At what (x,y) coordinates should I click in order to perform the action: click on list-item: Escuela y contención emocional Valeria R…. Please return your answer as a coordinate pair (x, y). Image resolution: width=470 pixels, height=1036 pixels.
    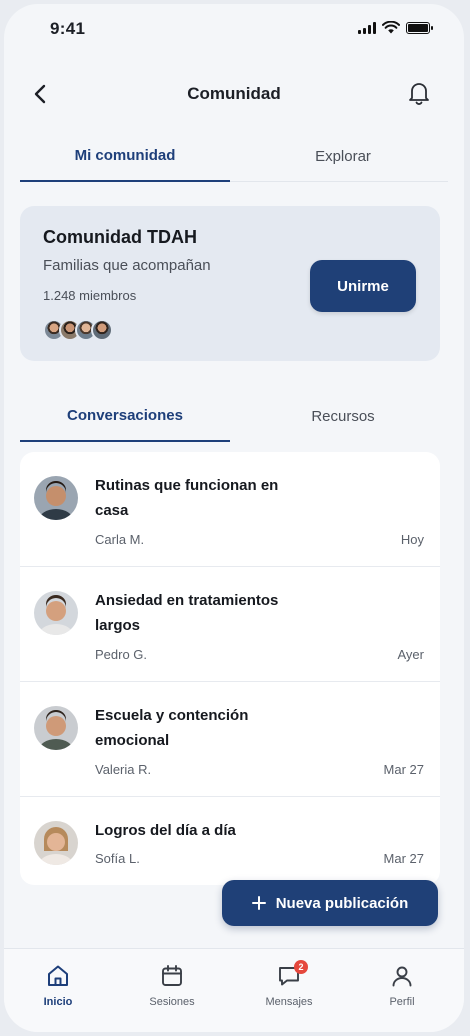
    Looking at the image, I should click on (230, 739).